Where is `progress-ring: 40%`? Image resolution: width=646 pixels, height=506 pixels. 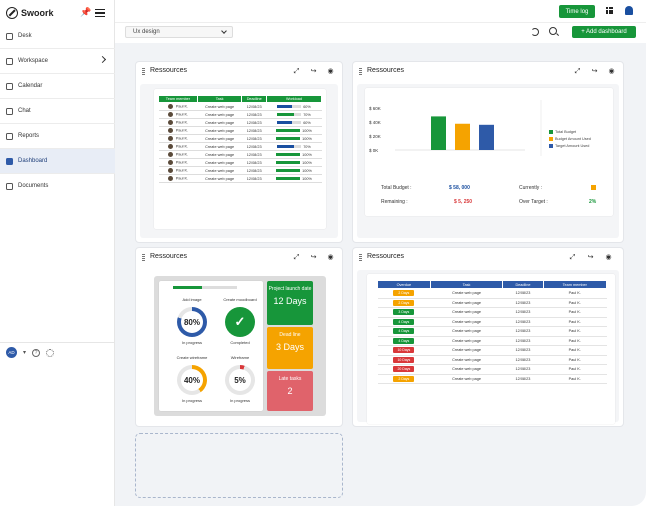 progress-ring: 40% is located at coordinates (192, 380).